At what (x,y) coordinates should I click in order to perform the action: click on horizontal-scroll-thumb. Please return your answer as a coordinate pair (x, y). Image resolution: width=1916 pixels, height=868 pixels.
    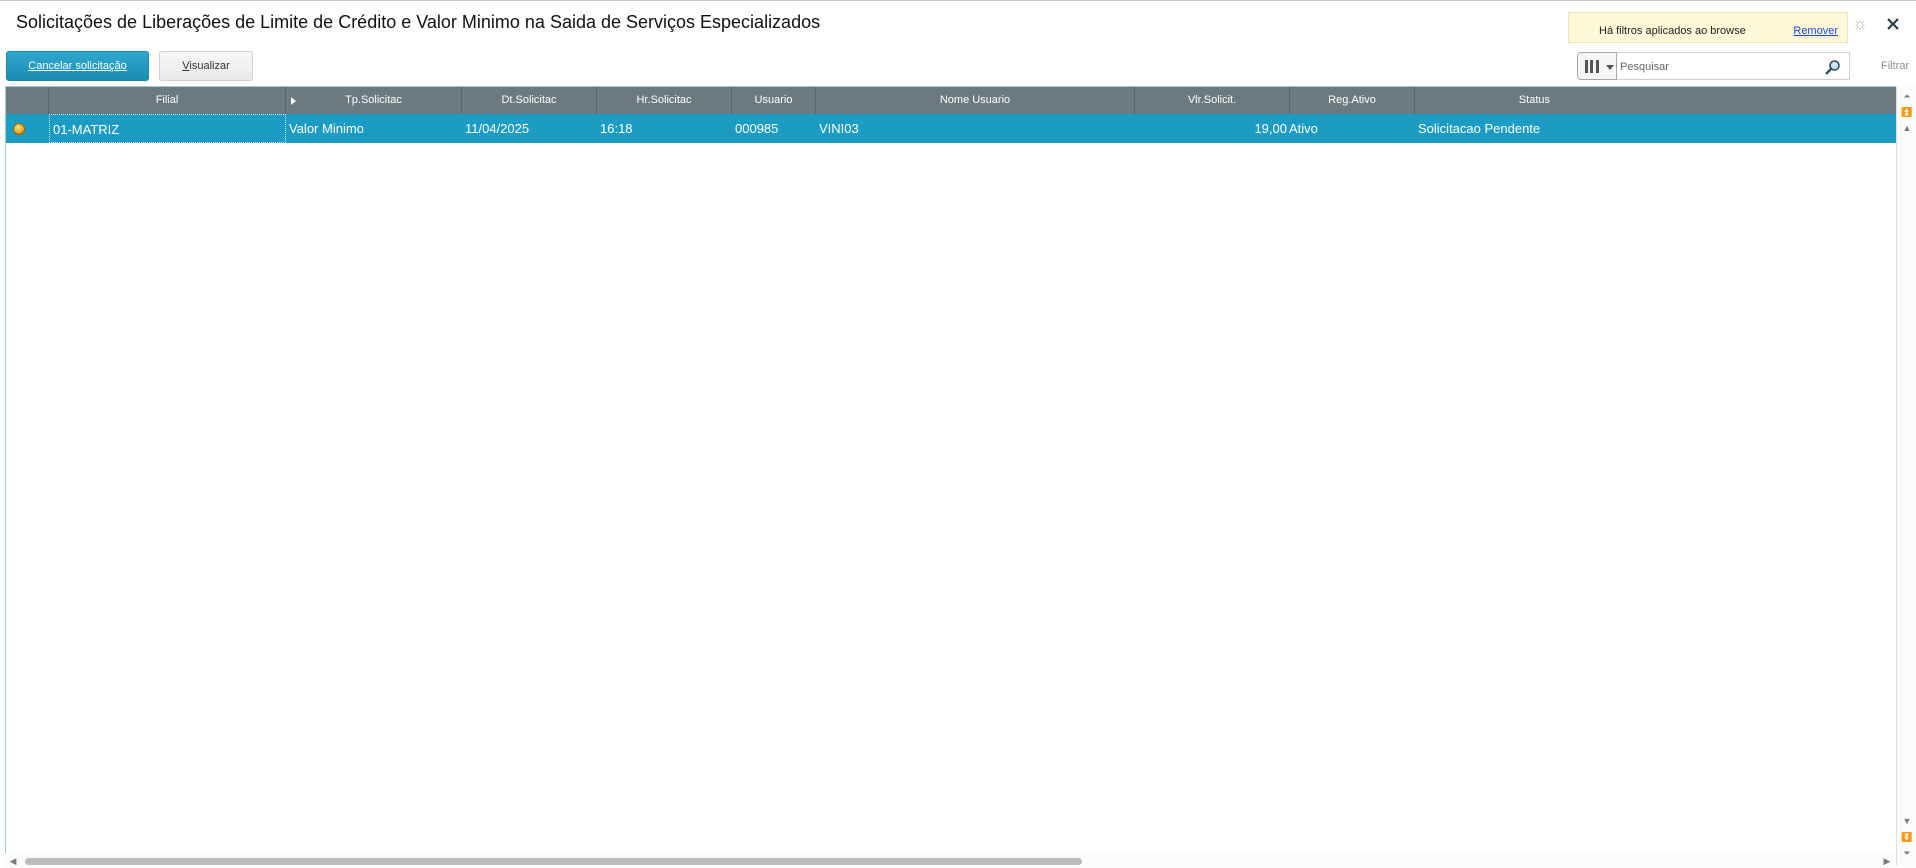
    Looking at the image, I should click on (553, 861).